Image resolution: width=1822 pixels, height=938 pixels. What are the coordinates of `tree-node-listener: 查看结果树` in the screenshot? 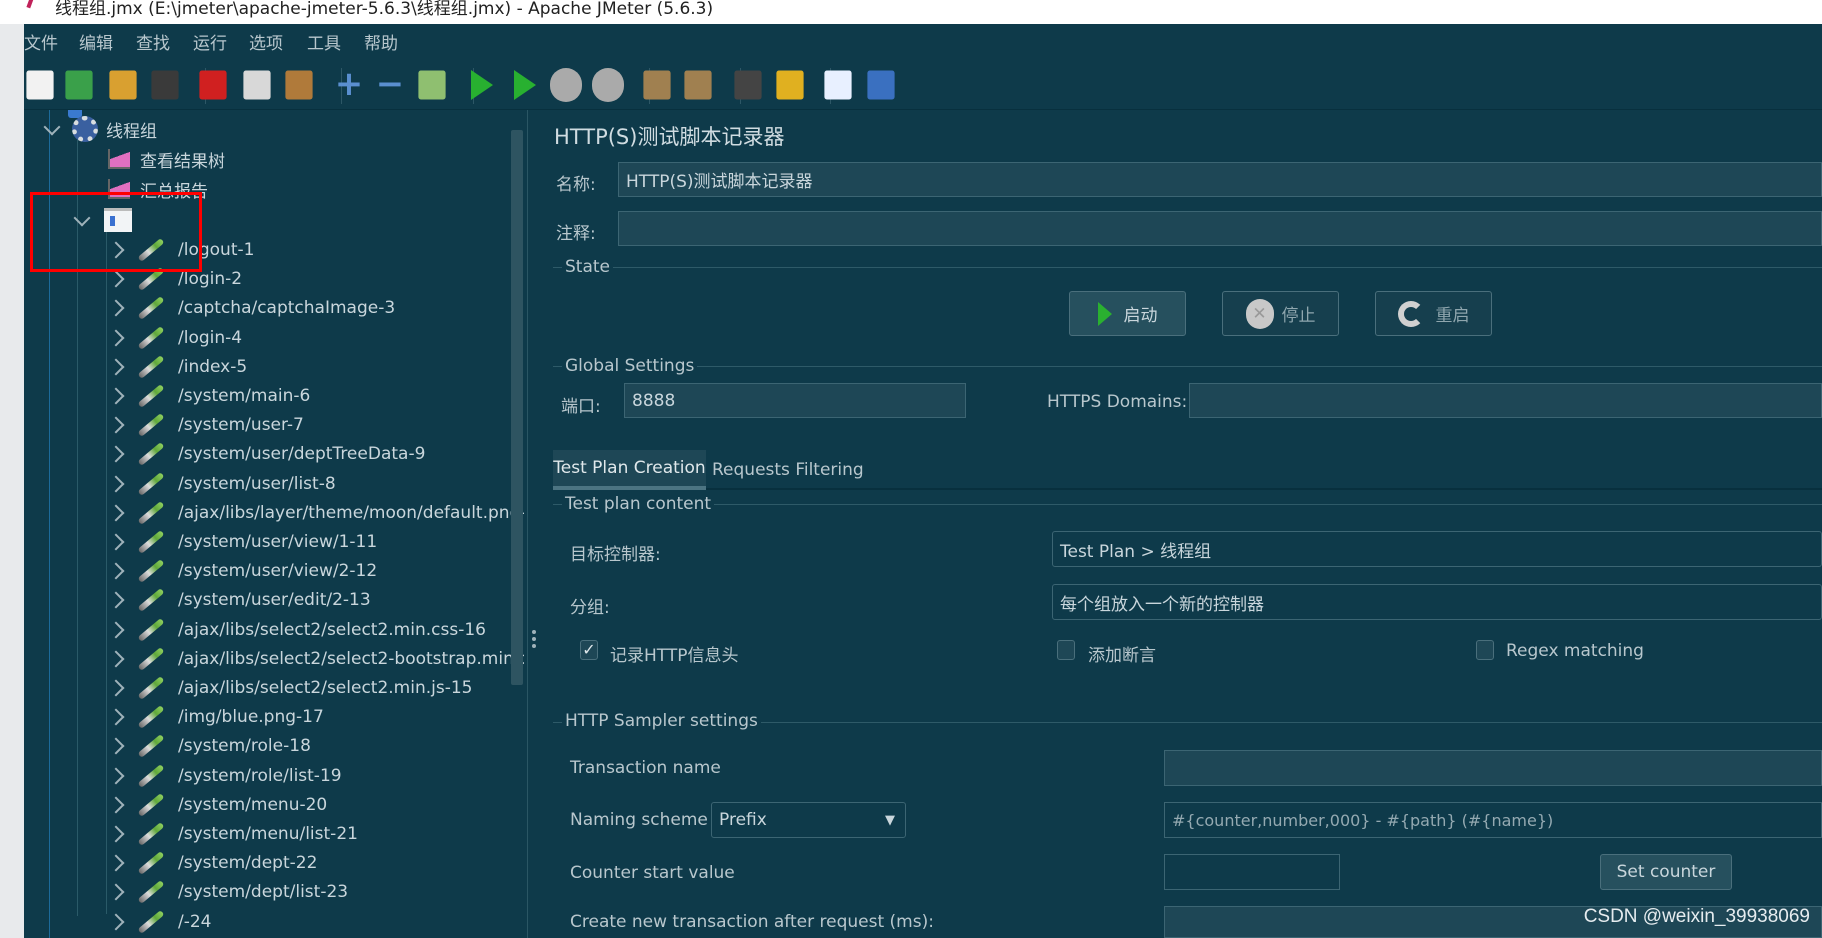 It's located at (166, 159).